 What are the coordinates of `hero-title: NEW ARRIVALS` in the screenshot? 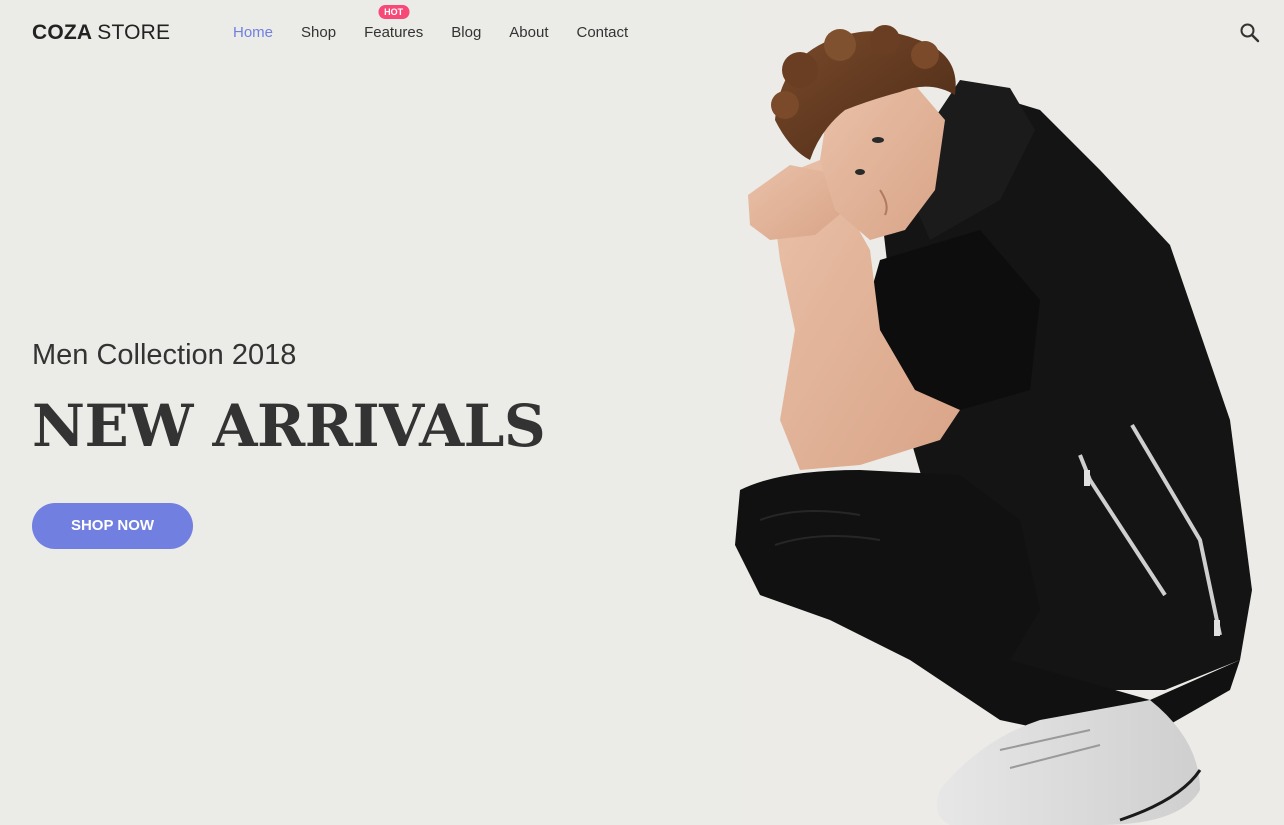 It's located at (289, 426).